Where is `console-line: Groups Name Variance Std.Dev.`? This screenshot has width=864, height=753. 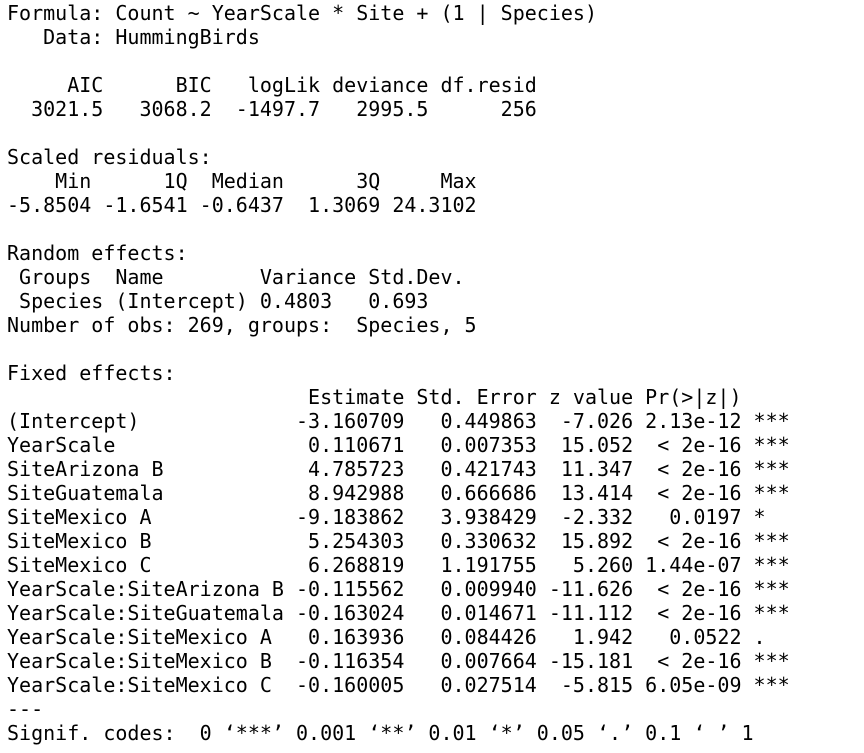
console-line: Groups Name Variance Std.Dev. is located at coordinates (236, 277).